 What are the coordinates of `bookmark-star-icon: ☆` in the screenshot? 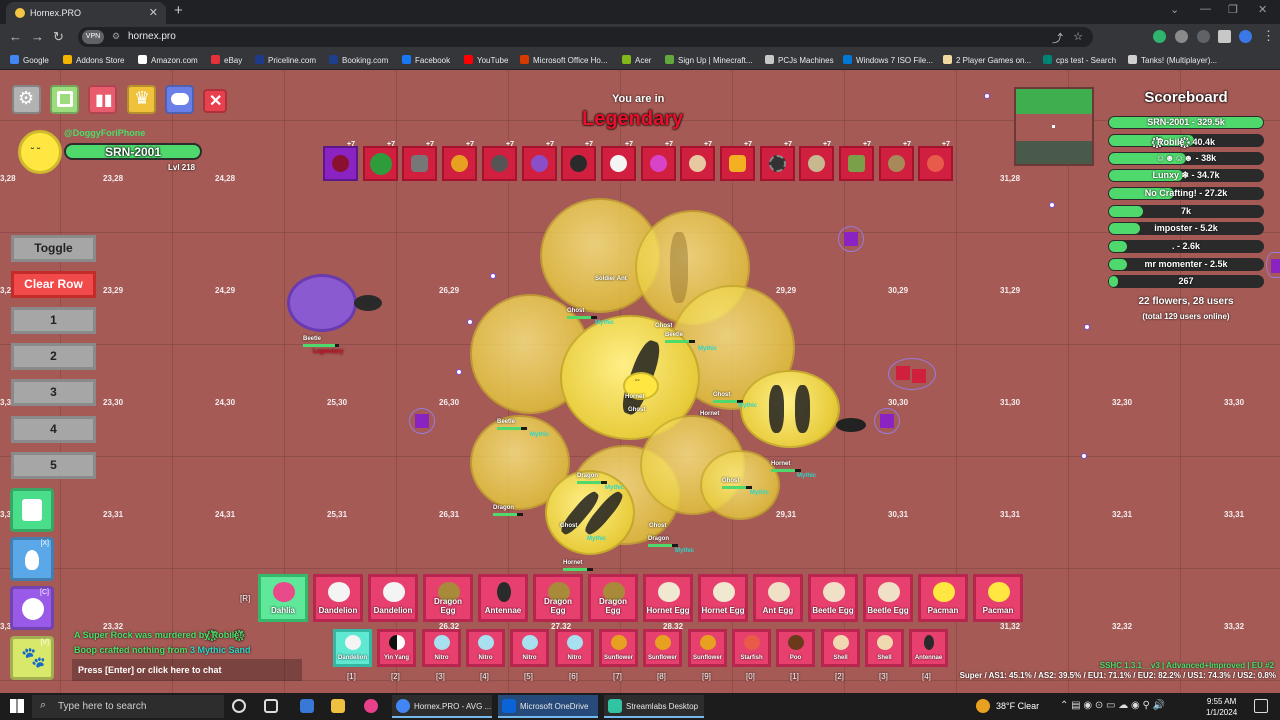 It's located at (1078, 36).